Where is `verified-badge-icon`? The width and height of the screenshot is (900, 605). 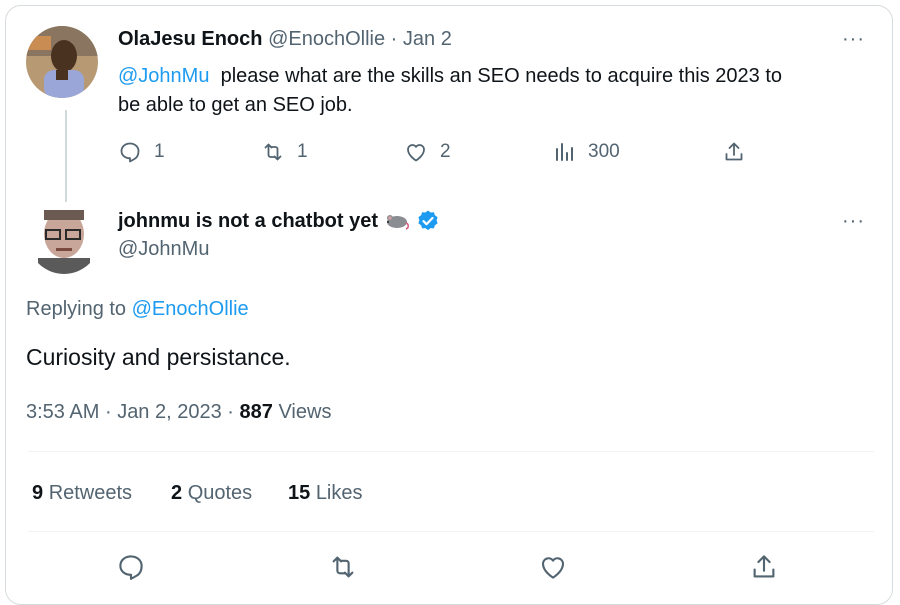
verified-badge-icon is located at coordinates (428, 221).